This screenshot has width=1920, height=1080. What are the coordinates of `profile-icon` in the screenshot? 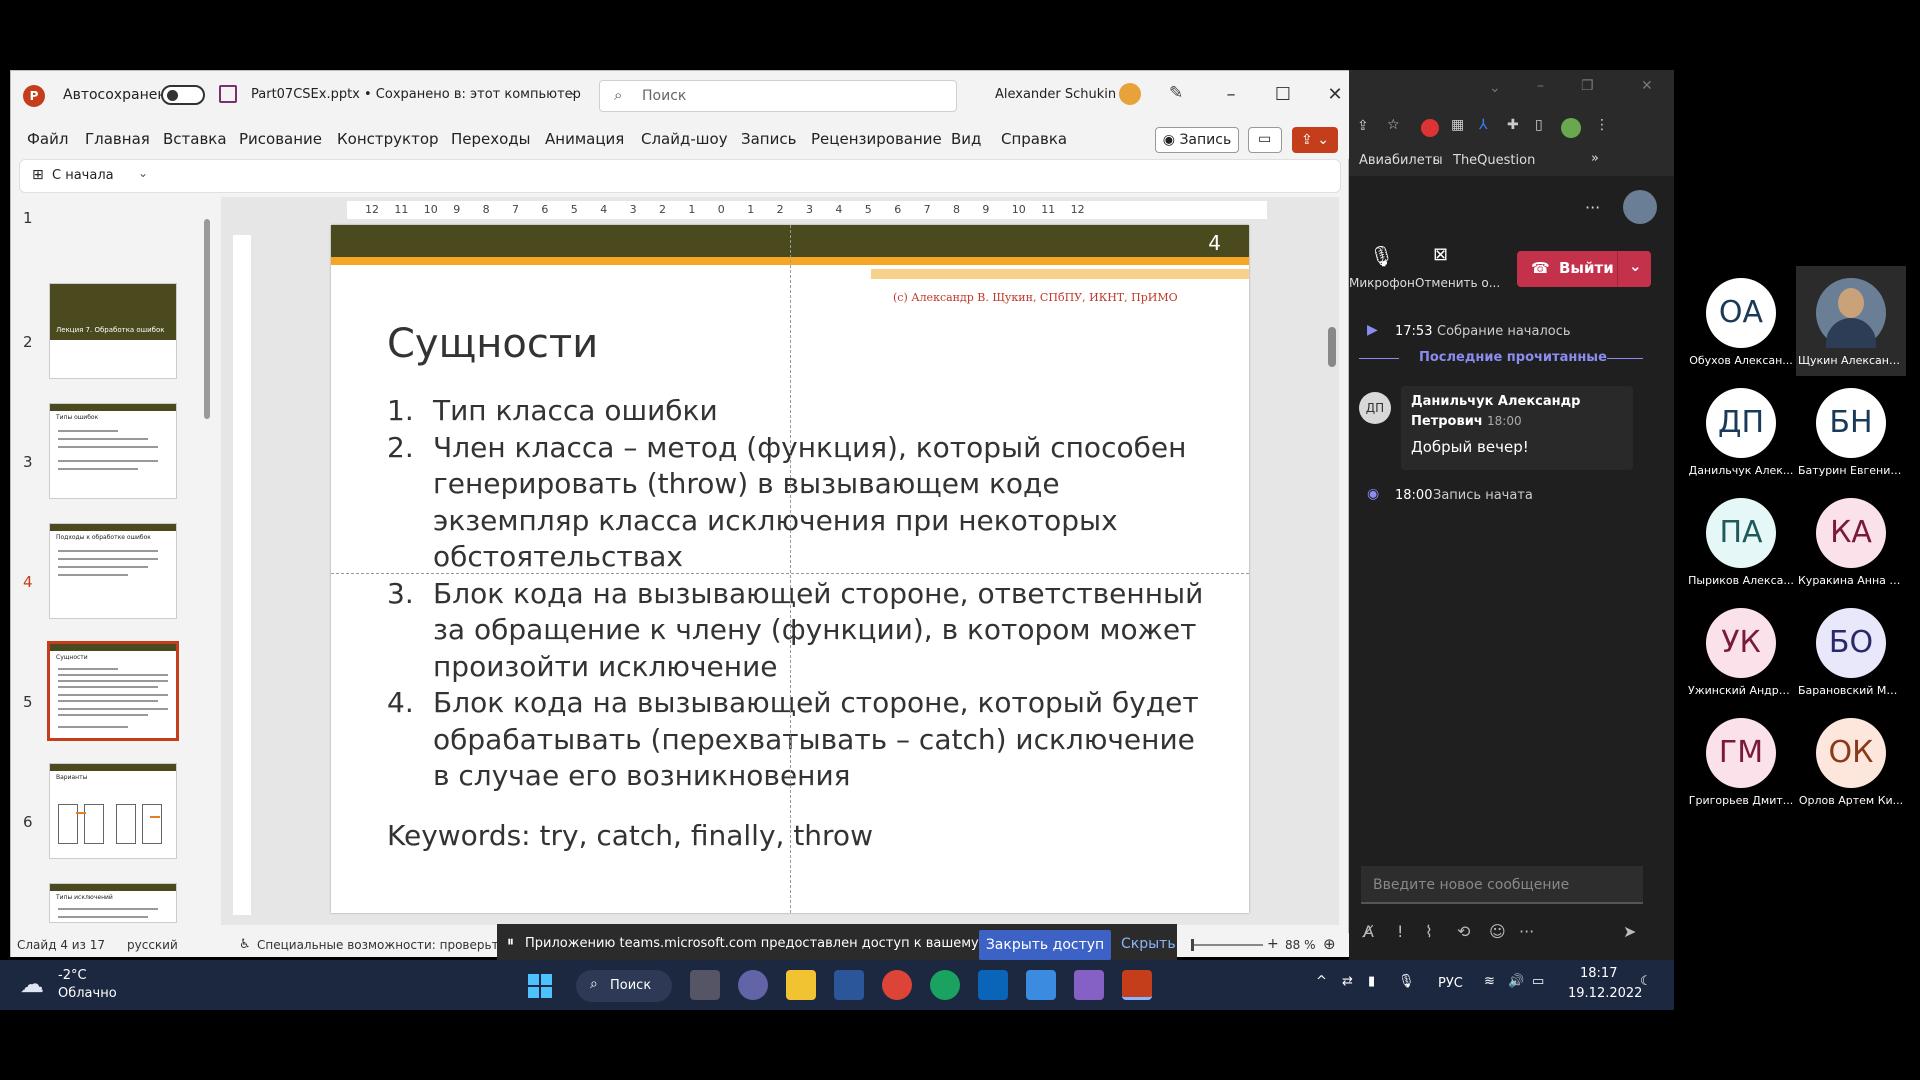 It's located at (1571, 128).